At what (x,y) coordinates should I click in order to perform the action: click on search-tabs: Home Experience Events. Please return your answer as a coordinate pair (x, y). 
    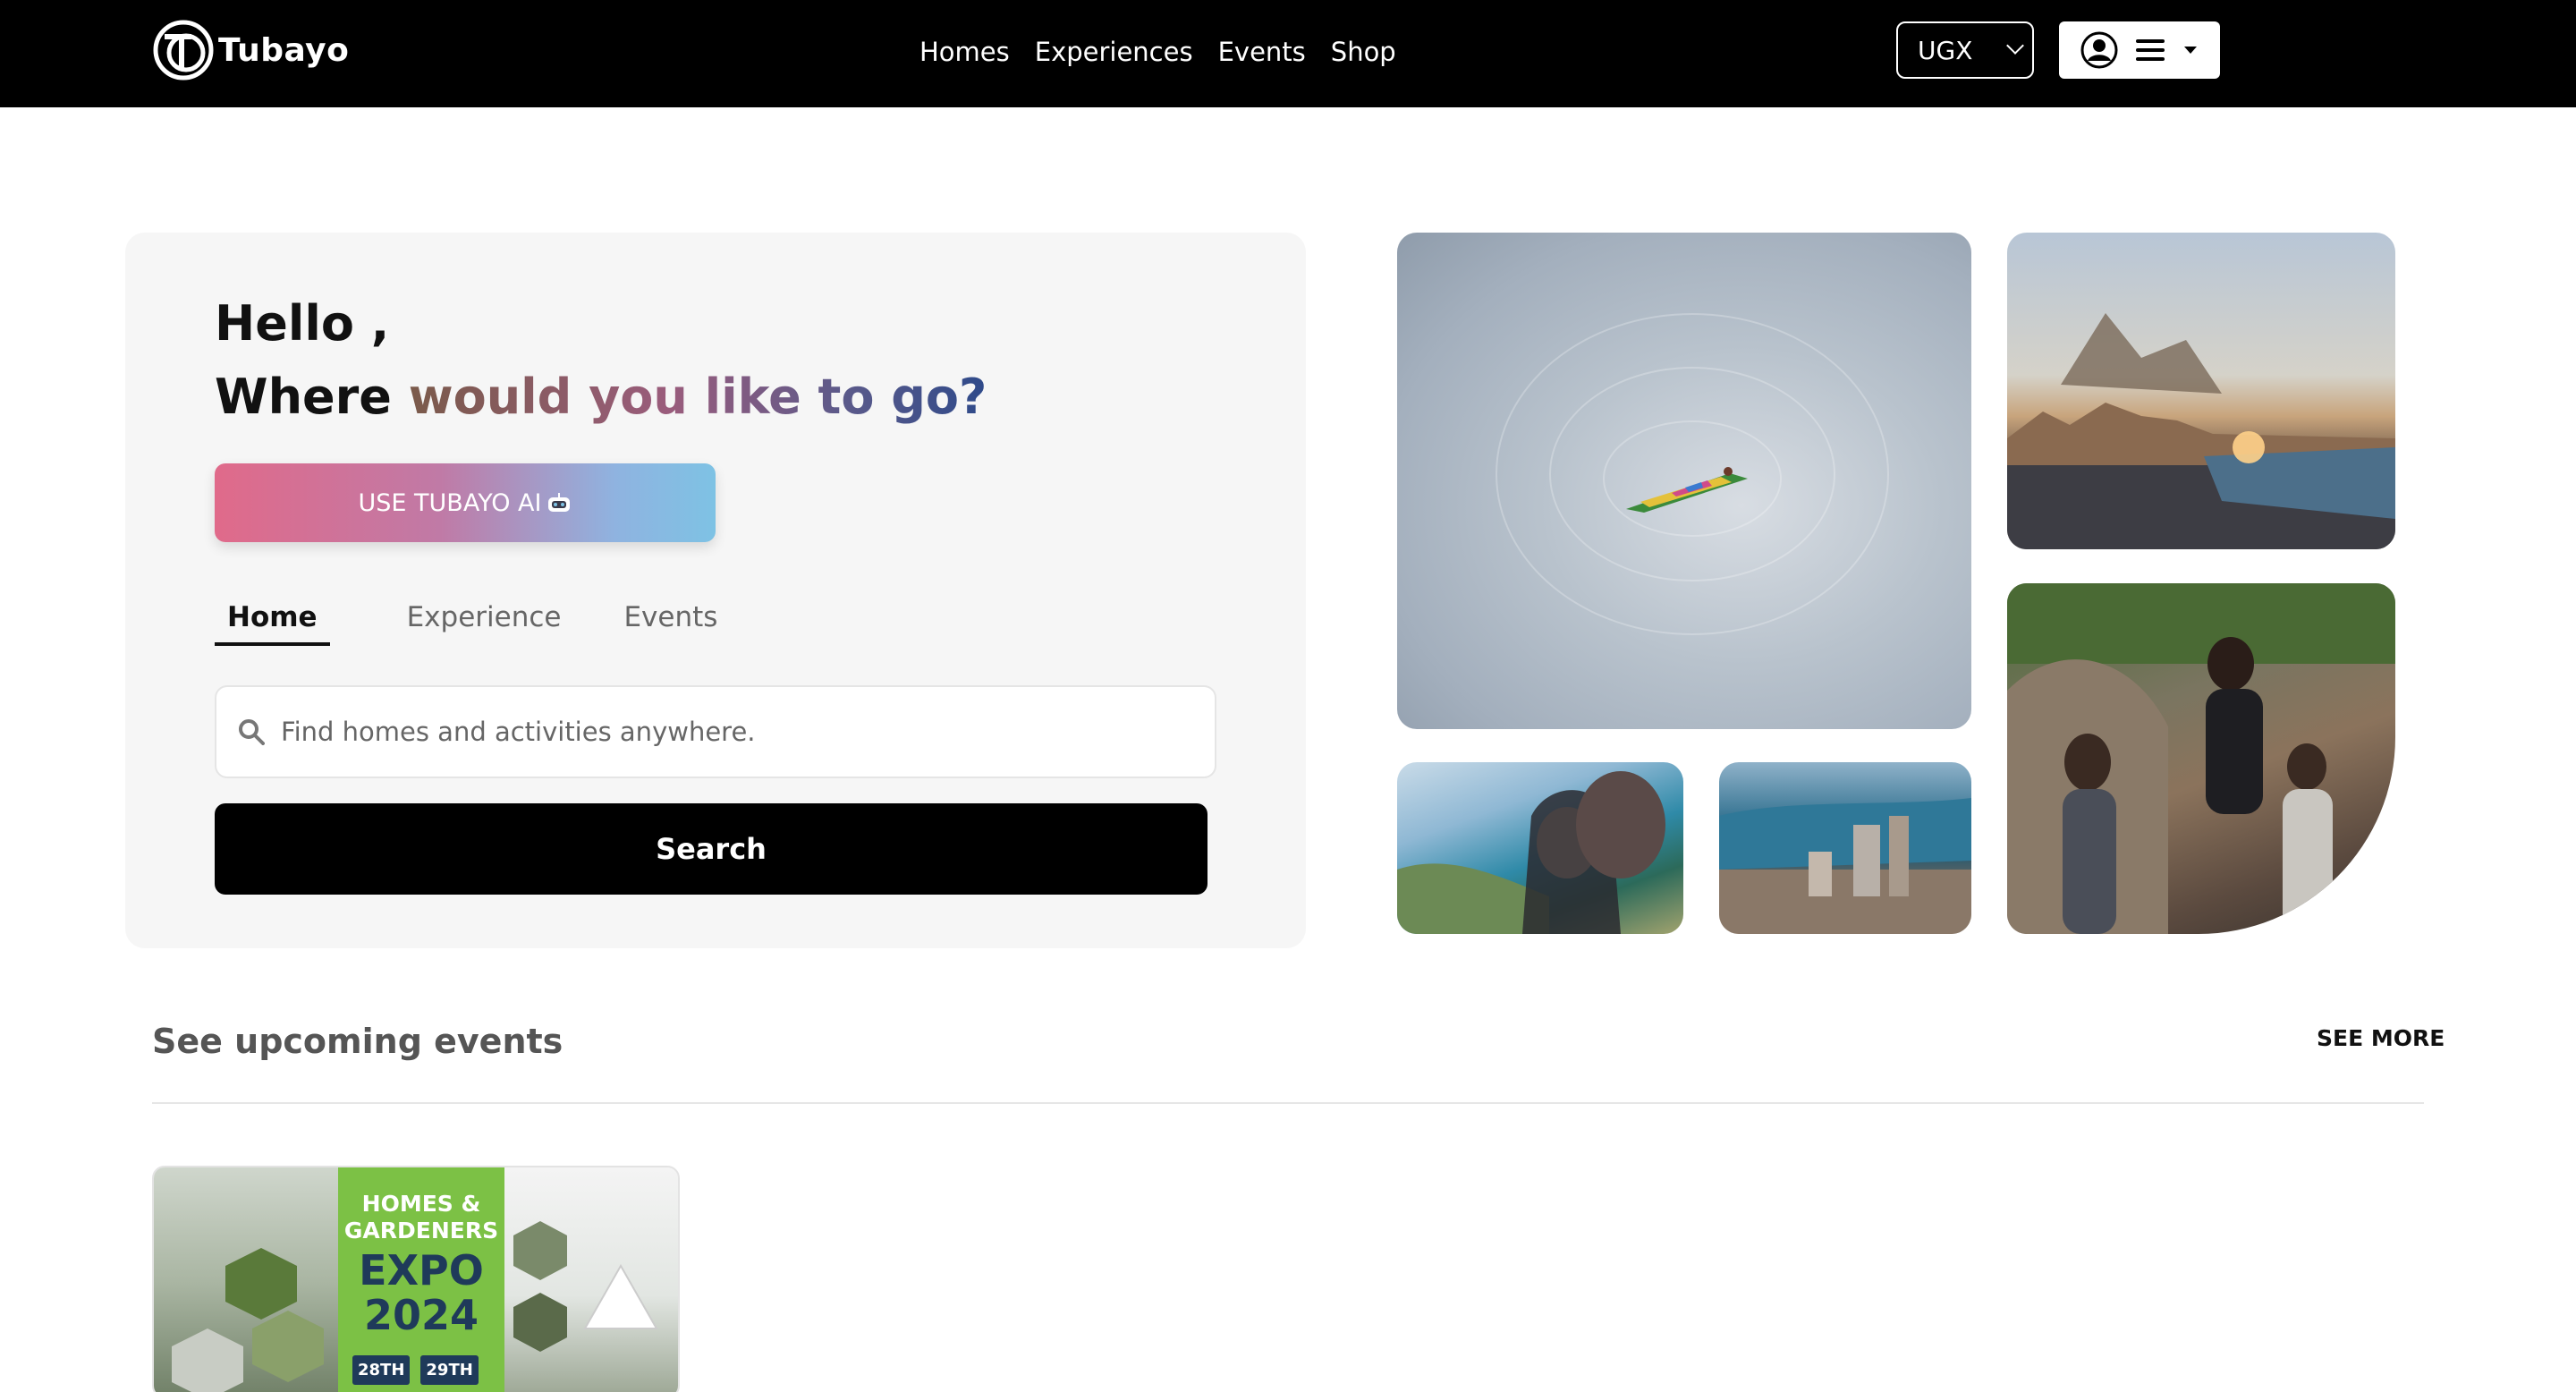
    Looking at the image, I should click on (491, 623).